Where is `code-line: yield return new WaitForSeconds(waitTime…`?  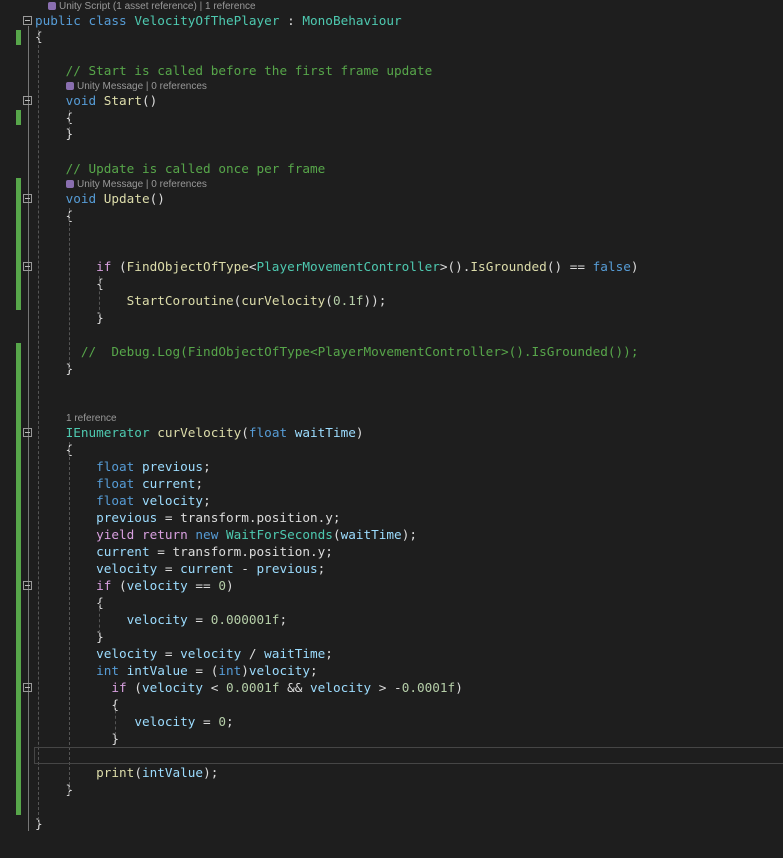 code-line: yield return new WaitForSeconds(waitTime… is located at coordinates (226, 534).